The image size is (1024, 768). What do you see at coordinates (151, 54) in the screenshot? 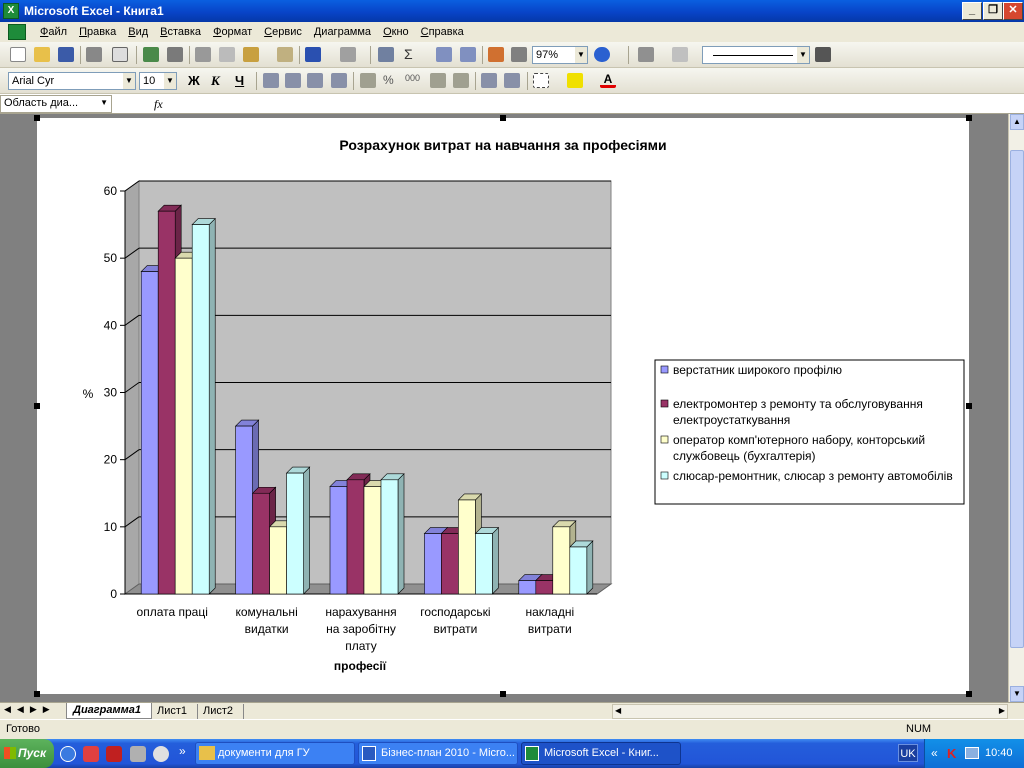
I see `spelling-icon` at bounding box center [151, 54].